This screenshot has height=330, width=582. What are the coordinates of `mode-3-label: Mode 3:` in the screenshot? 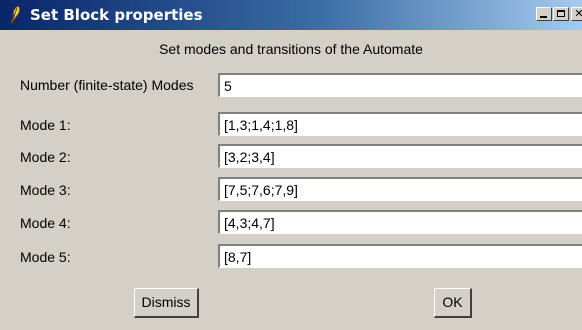 It's located at (45, 190).